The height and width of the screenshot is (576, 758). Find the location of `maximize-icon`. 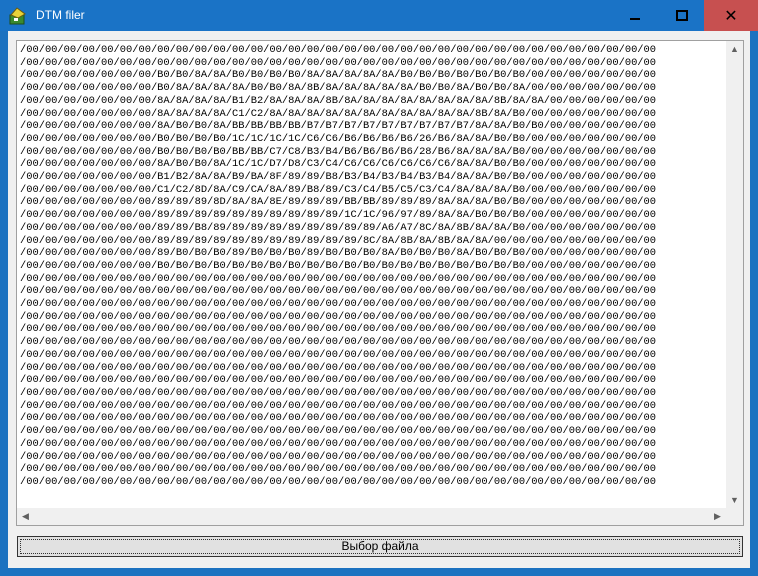

maximize-icon is located at coordinates (682, 15).